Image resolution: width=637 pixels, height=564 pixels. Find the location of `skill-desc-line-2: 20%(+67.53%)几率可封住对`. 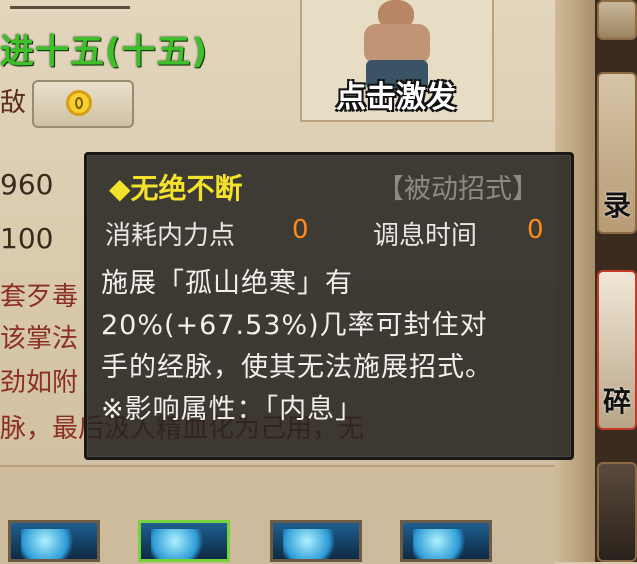

skill-desc-line-2: 20%(+67.53%)几率可封住对 is located at coordinates (294, 325).